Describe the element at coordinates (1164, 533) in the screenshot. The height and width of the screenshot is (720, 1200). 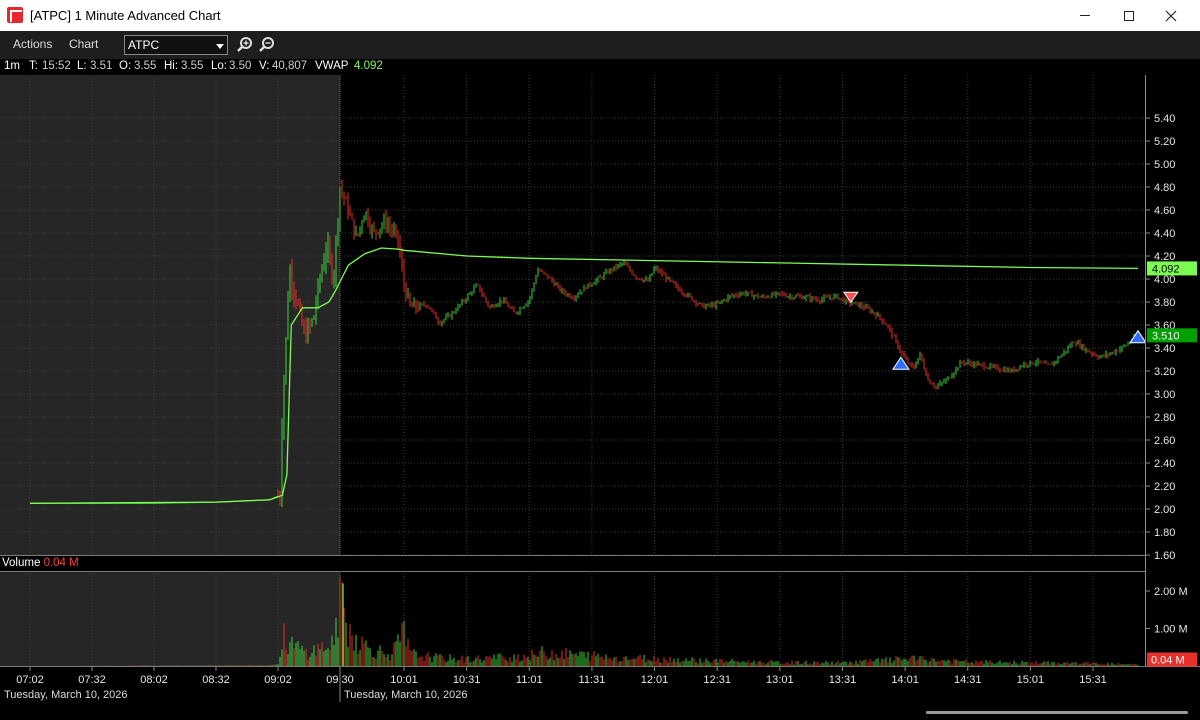
I see `y-tick-label: 1.80` at that location.